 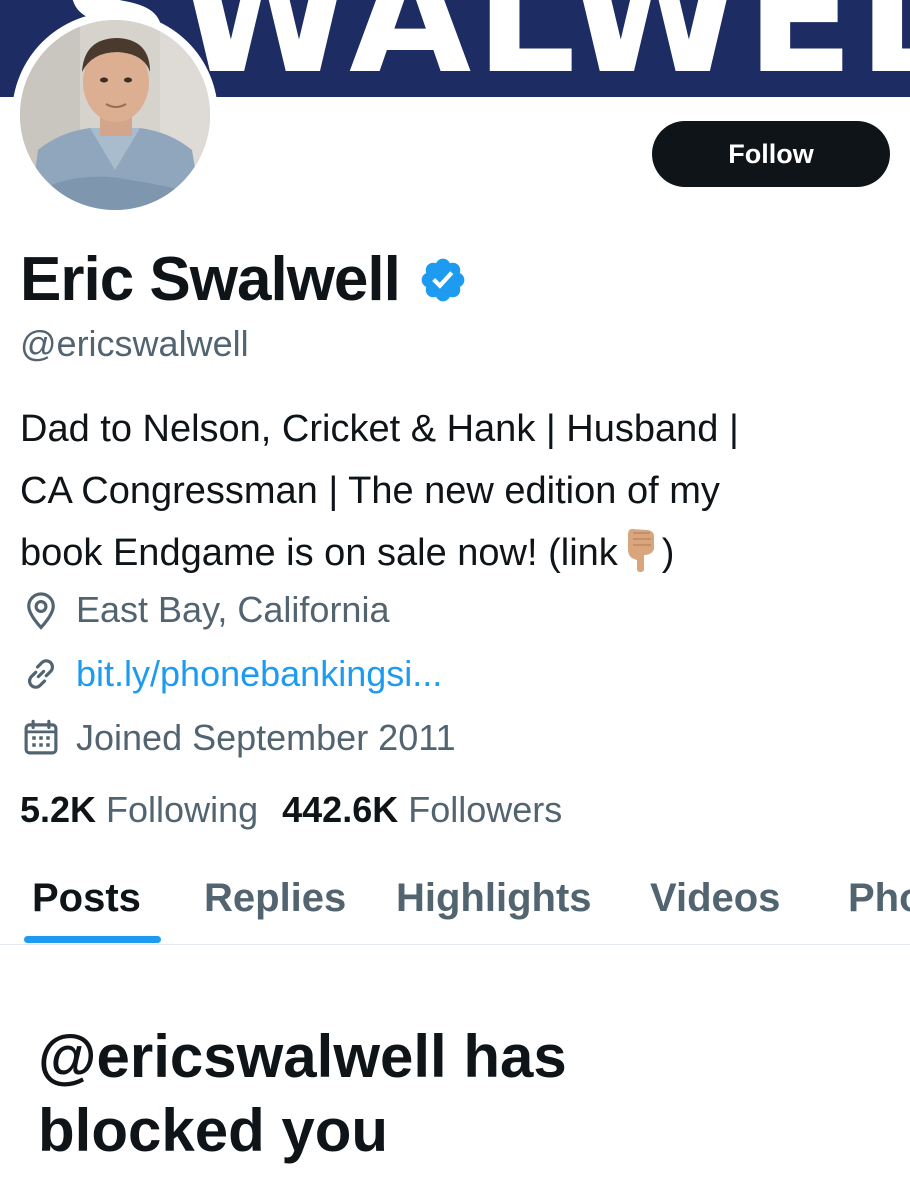 I want to click on following-stat: 5.2K Following, so click(x=139, y=810).